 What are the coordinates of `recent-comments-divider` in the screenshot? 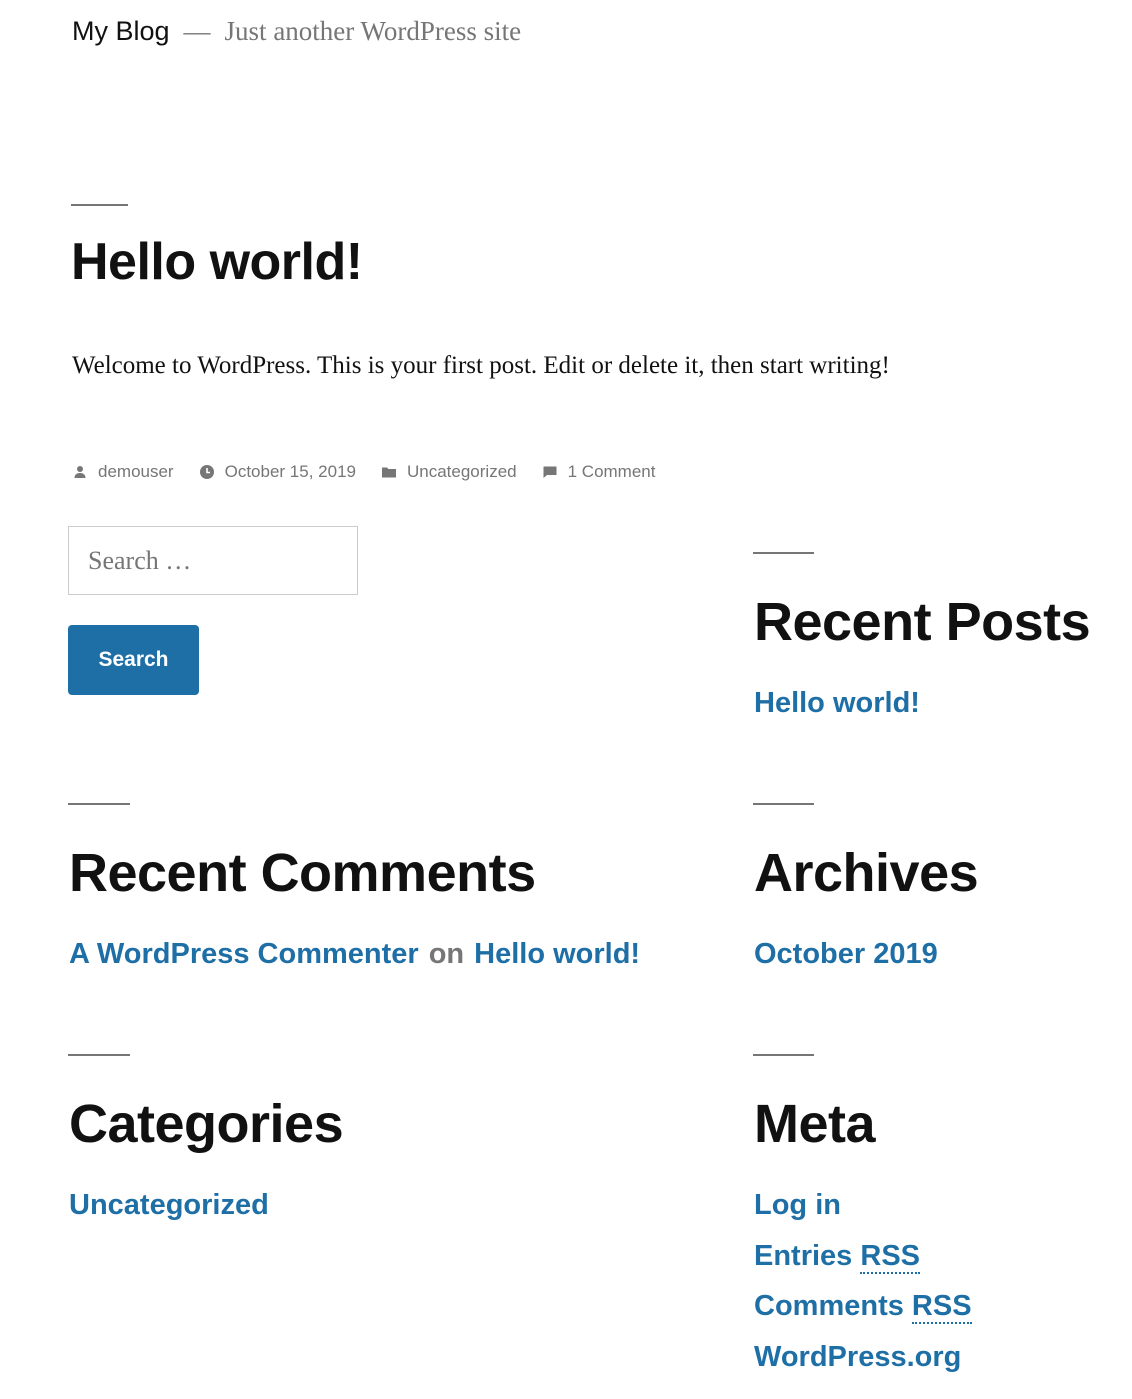 It's located at (99, 804).